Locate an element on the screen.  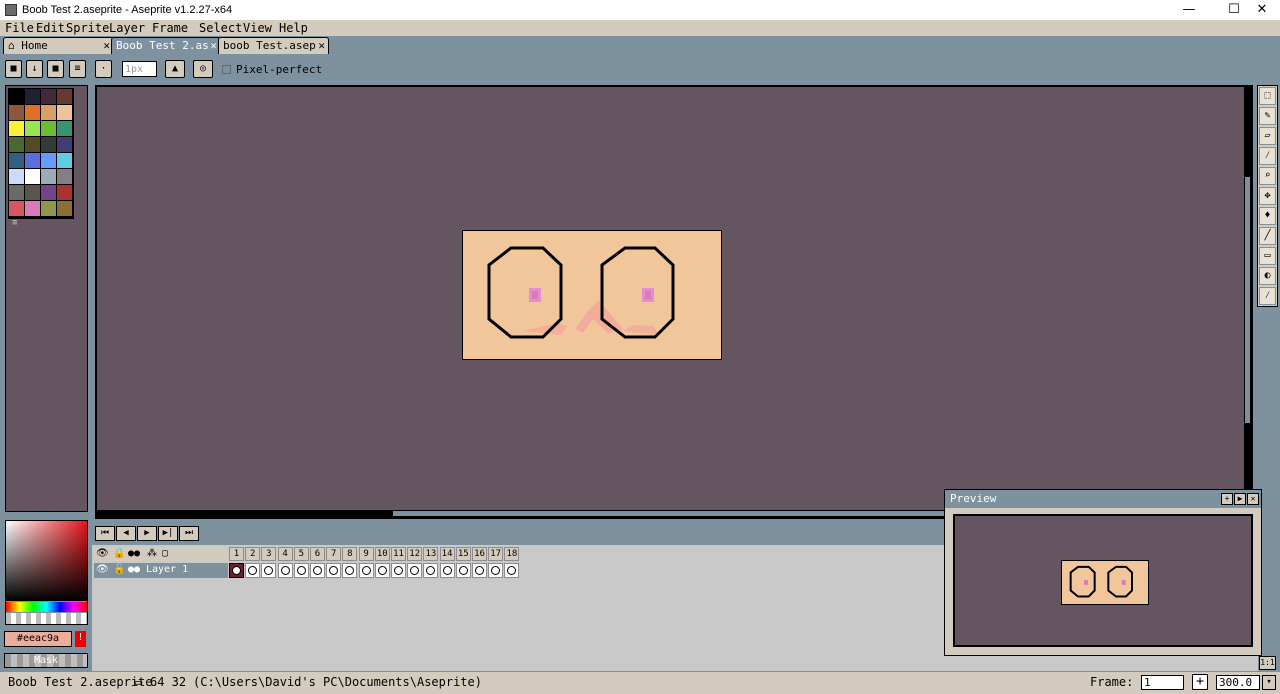
play-button: ▶ is located at coordinates (147, 533).